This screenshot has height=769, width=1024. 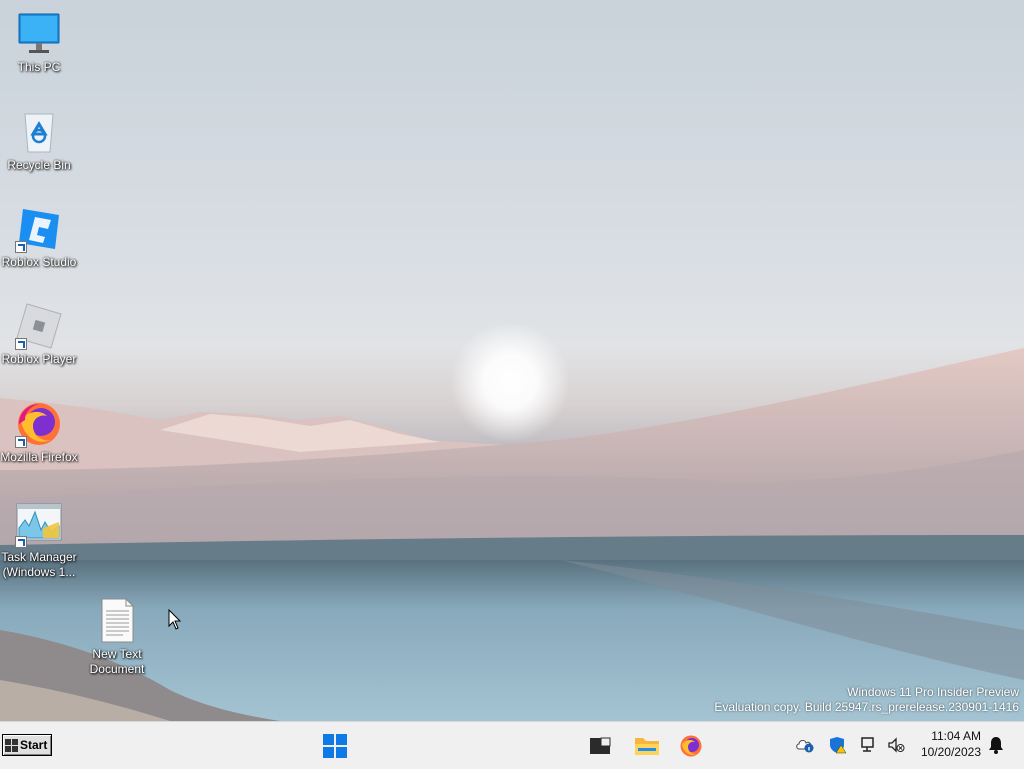 What do you see at coordinates (39, 132) in the screenshot?
I see `recycle-bin-icon` at bounding box center [39, 132].